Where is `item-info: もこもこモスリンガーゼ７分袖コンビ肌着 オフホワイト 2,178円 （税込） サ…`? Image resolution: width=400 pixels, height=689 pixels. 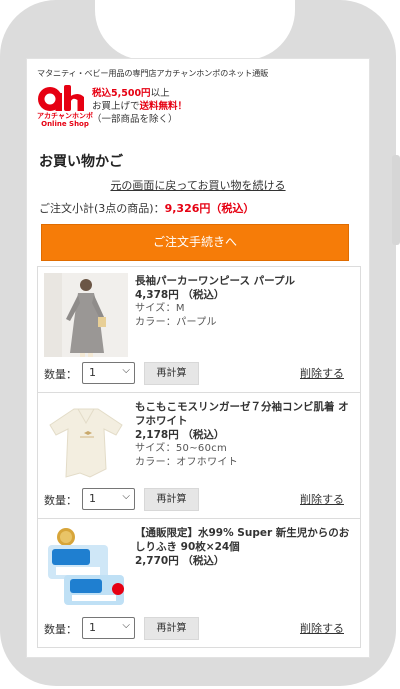
item-info: もこもこモスリンガーゼ７分袖コンビ肌着 オフホワイト 2,178円 （税込） サ… is located at coordinates (245, 435).